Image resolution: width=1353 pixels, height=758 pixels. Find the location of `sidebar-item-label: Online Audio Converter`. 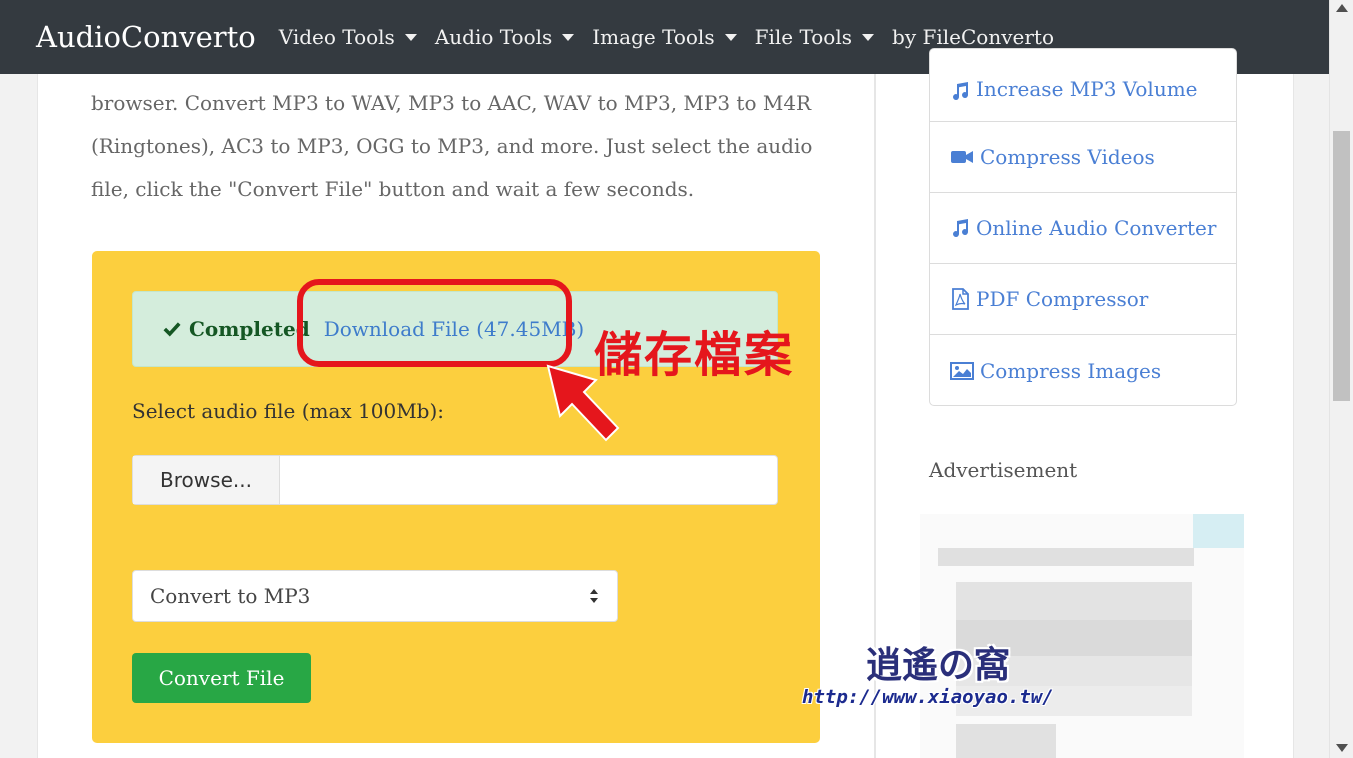

sidebar-item-label: Online Audio Converter is located at coordinates (1096, 228).